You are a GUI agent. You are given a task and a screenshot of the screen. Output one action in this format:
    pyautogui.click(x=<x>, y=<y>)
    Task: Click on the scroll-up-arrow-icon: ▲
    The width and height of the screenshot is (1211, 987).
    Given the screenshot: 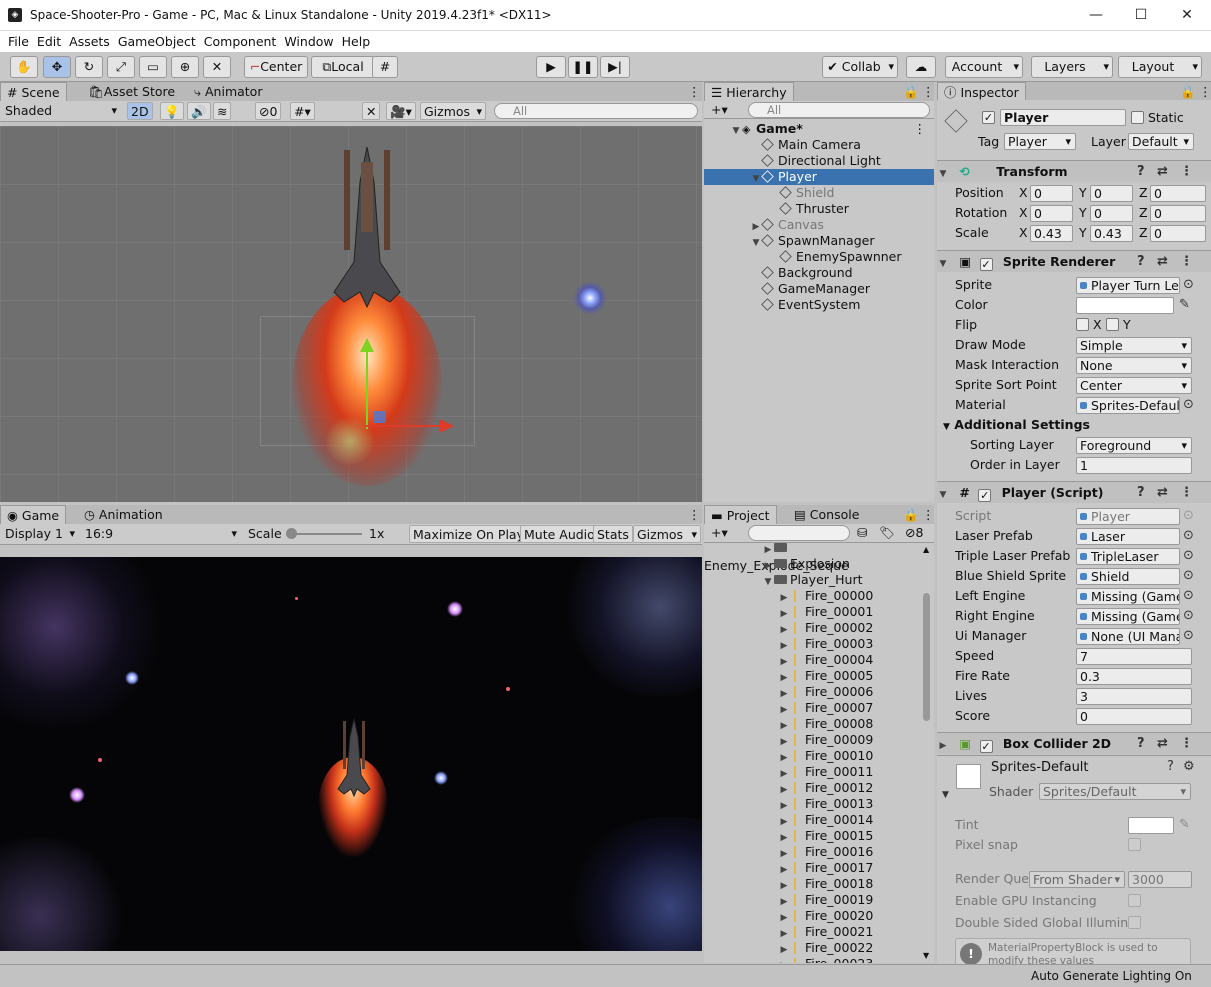 What is the action you would take?
    pyautogui.click(x=926, y=549)
    